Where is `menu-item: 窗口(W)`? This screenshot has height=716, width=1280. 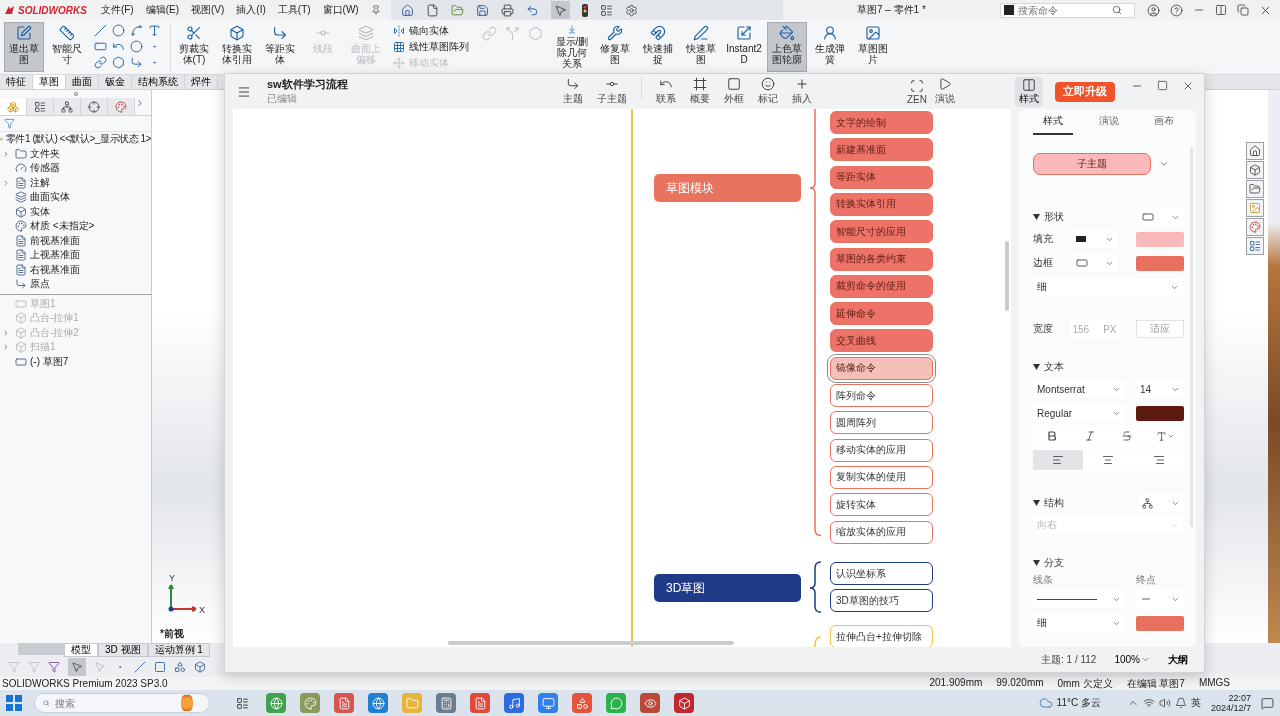 menu-item: 窗口(W) is located at coordinates (340, 10).